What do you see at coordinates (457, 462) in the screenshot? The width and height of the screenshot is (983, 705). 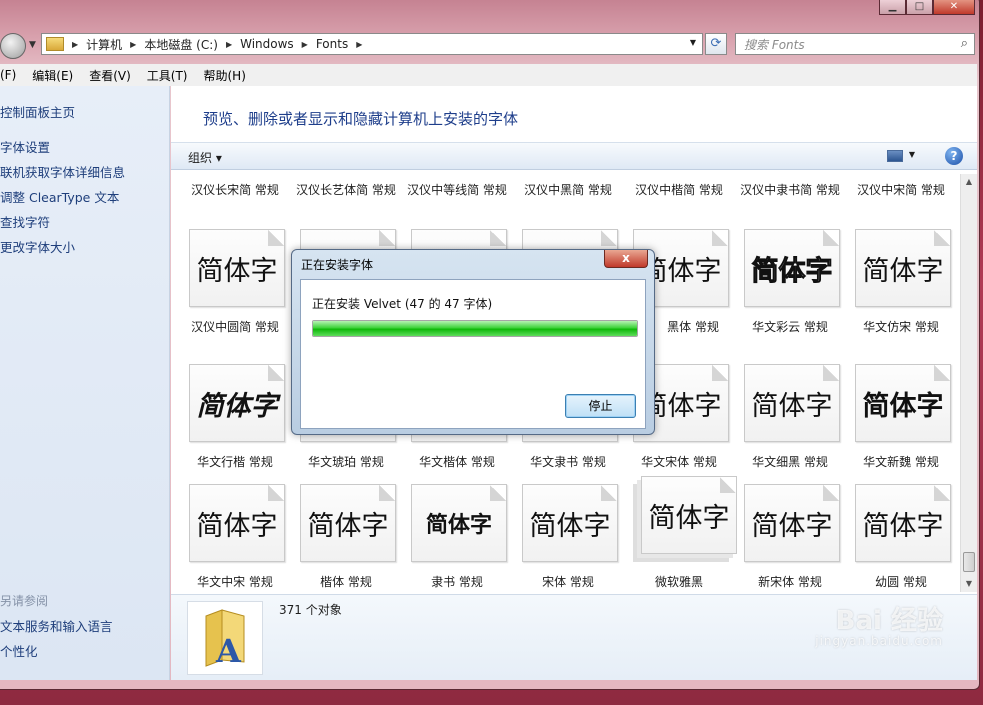 I see `font-label: 华文楷体 常规` at bounding box center [457, 462].